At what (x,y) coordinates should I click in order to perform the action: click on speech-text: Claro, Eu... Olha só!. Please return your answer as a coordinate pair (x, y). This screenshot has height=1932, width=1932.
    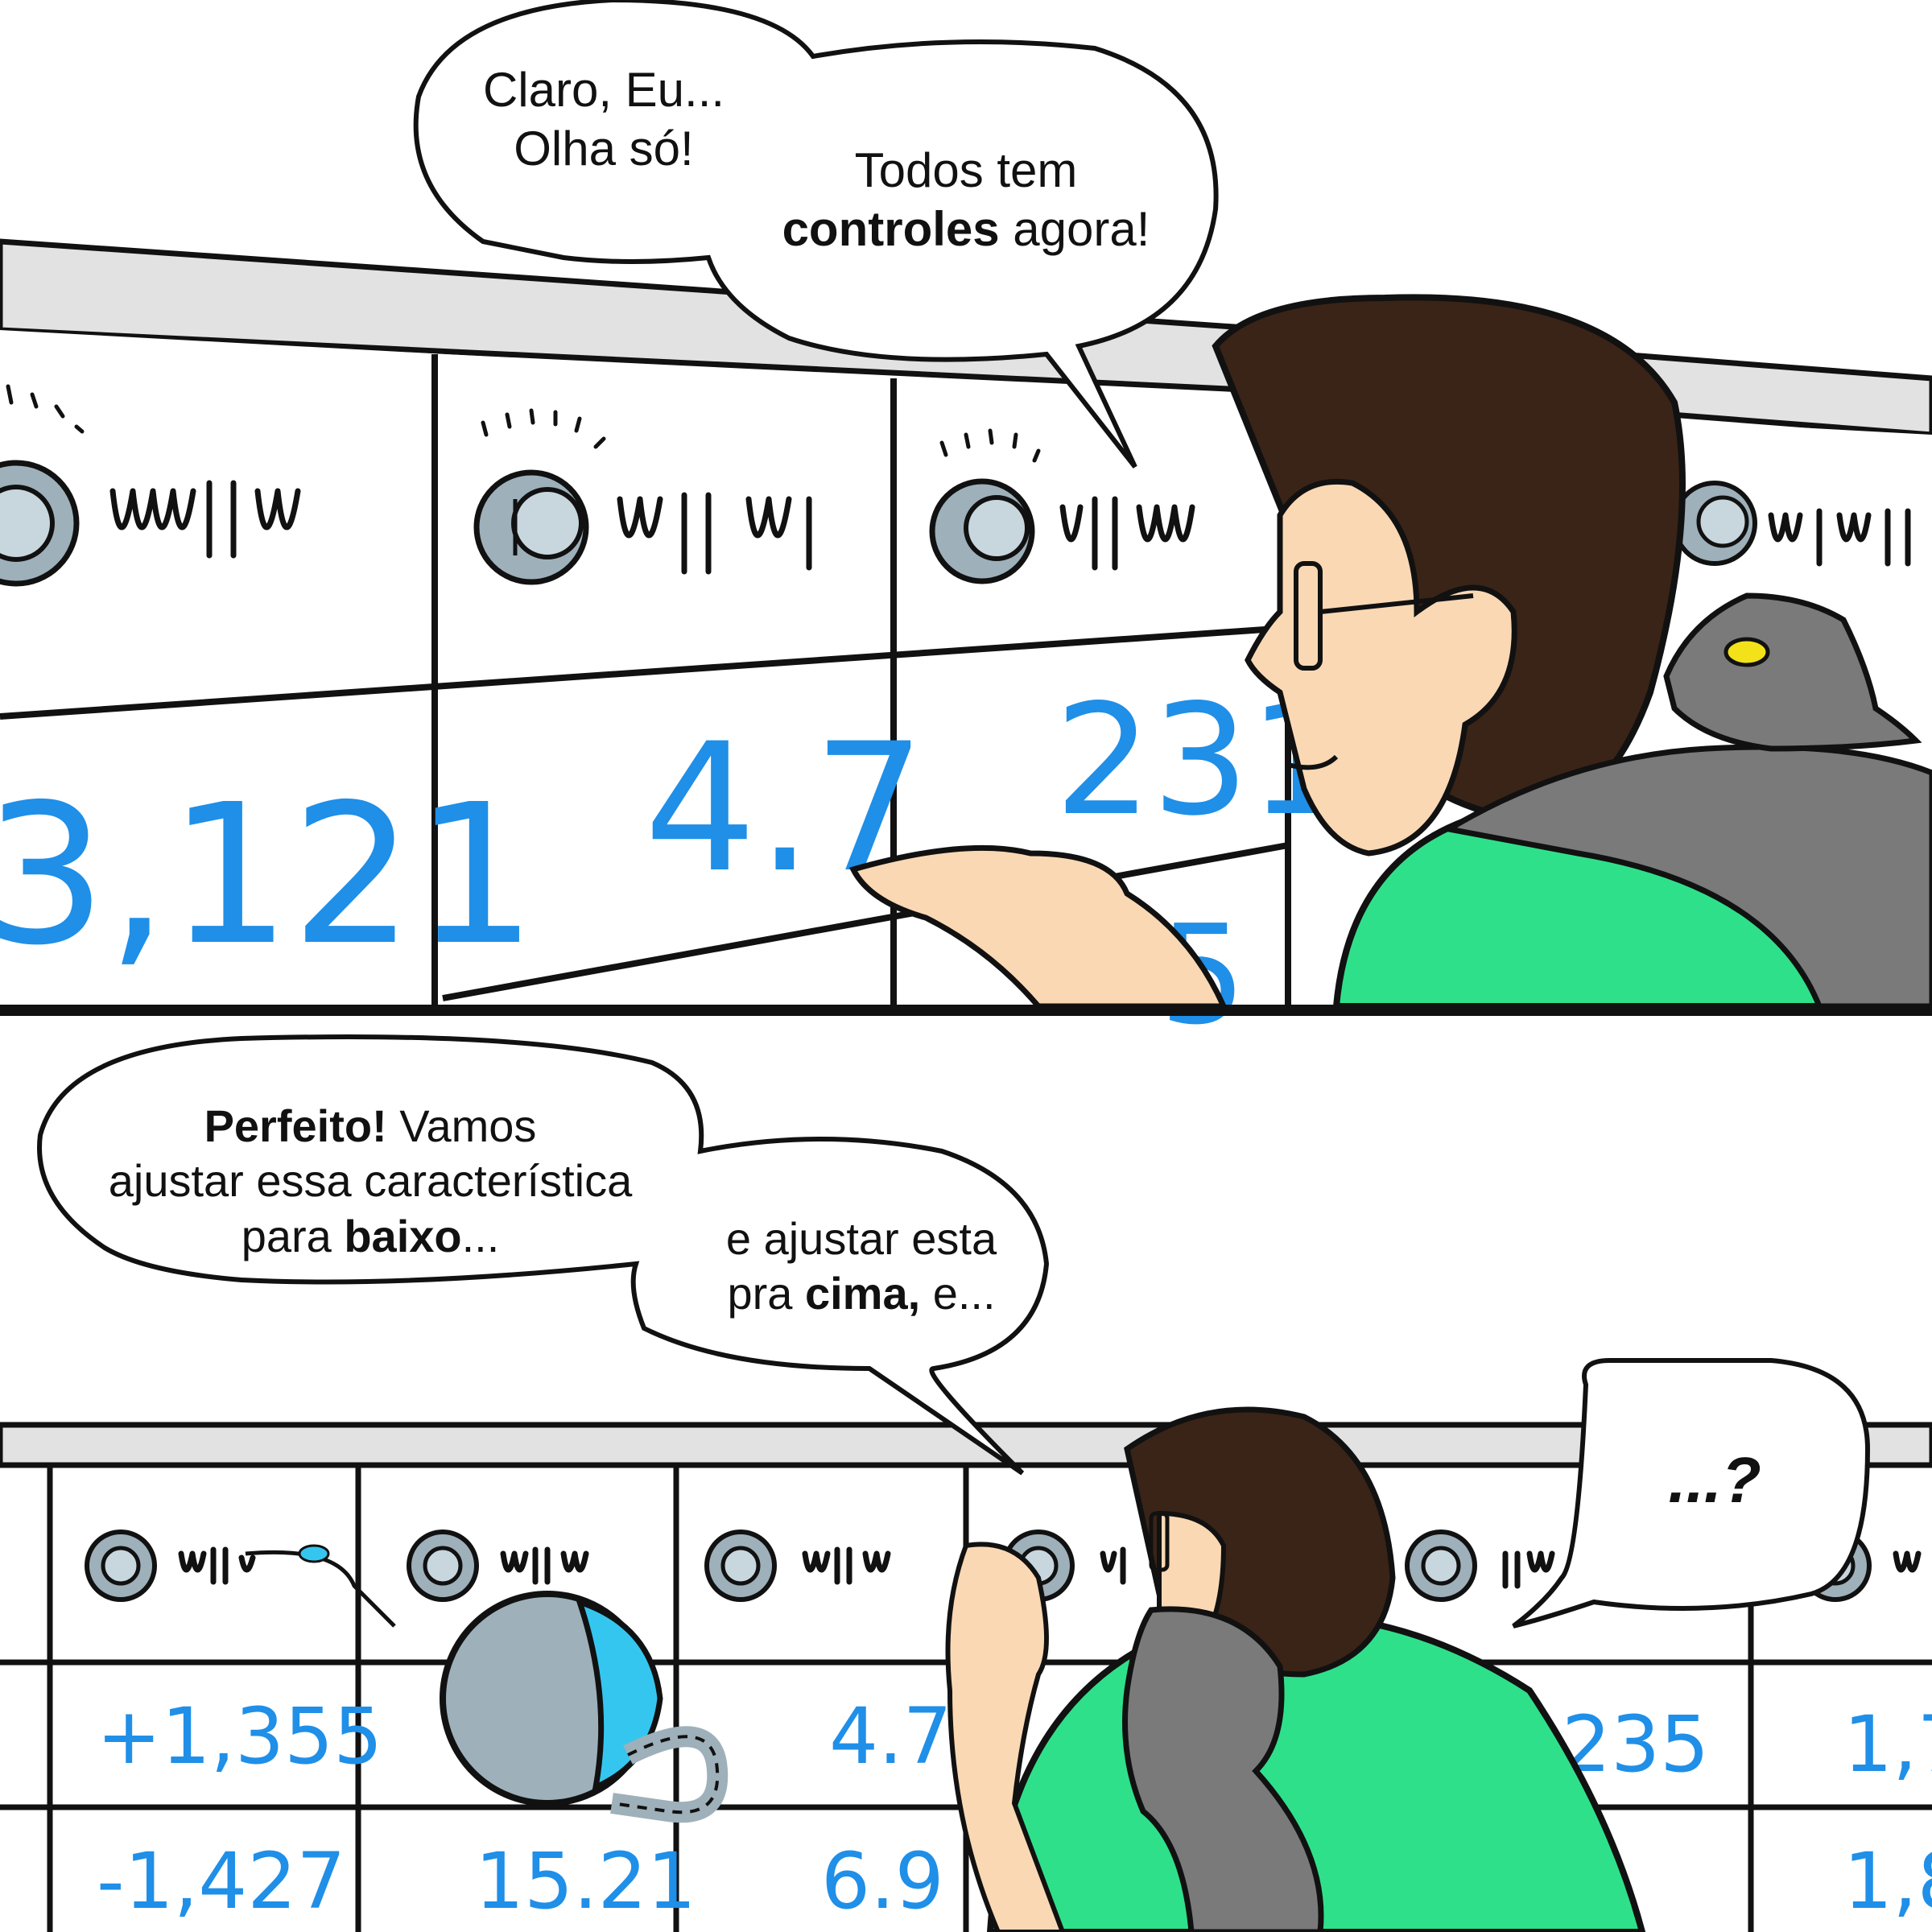
    Looking at the image, I should click on (603, 119).